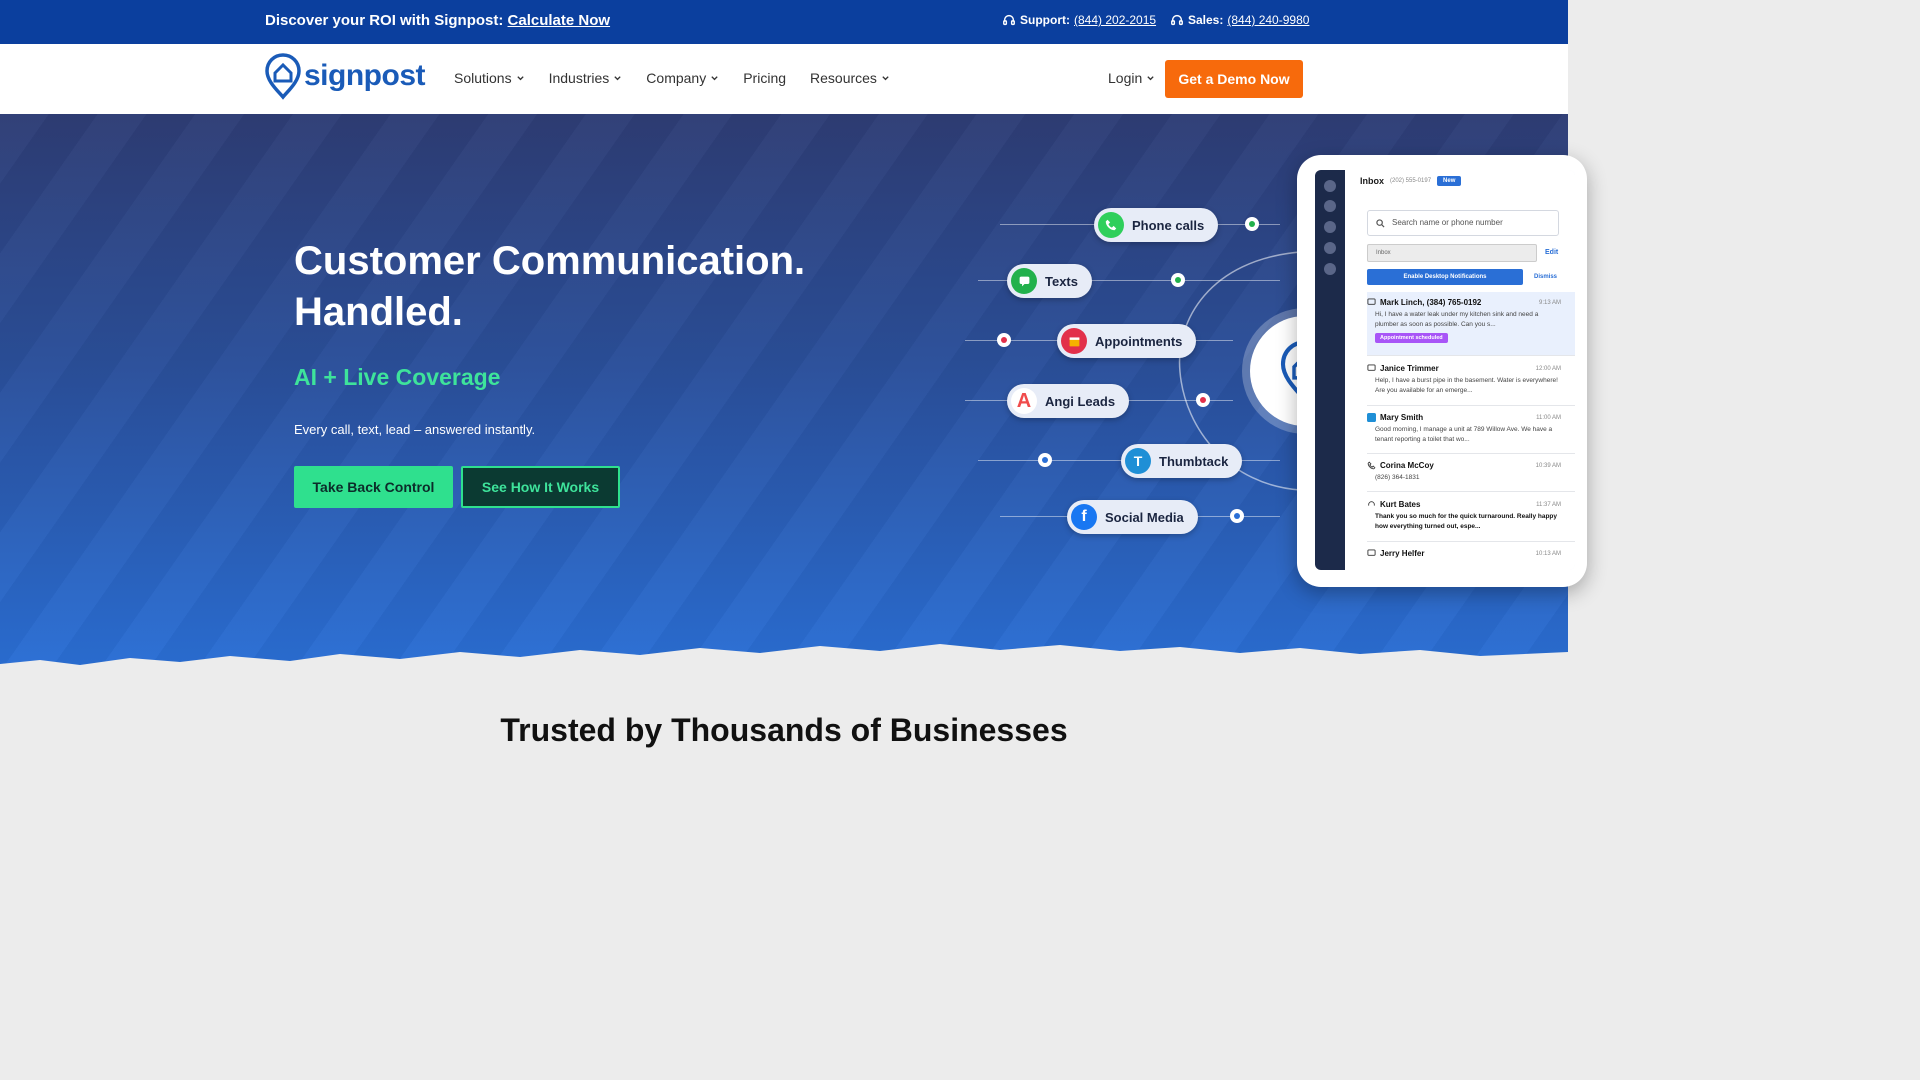 Image resolution: width=1920 pixels, height=1080 pixels. Describe the element at coordinates (384, 20) in the screenshot. I see `roi-promo-text: Discover your ROI with Signpost:` at that location.